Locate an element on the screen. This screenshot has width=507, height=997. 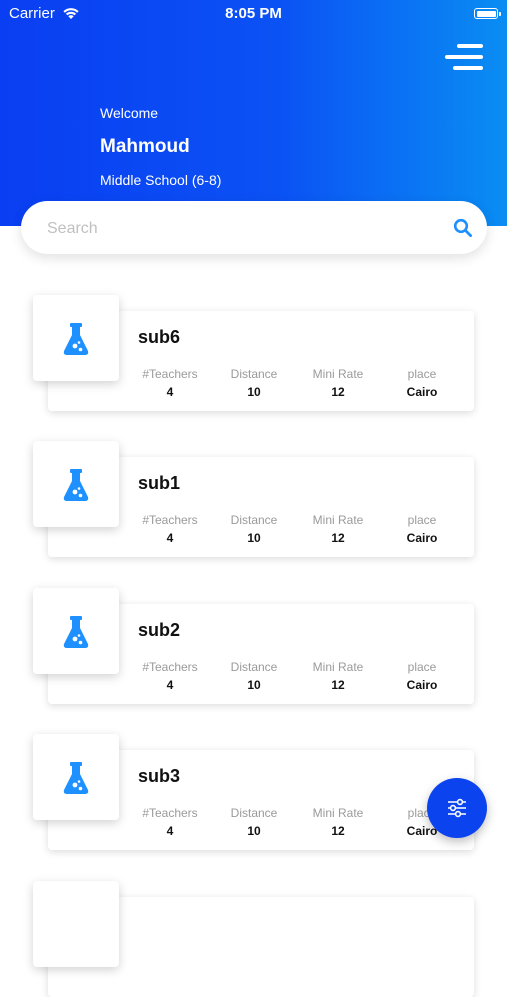
user-name: Mahmoud is located at coordinates (145, 146).